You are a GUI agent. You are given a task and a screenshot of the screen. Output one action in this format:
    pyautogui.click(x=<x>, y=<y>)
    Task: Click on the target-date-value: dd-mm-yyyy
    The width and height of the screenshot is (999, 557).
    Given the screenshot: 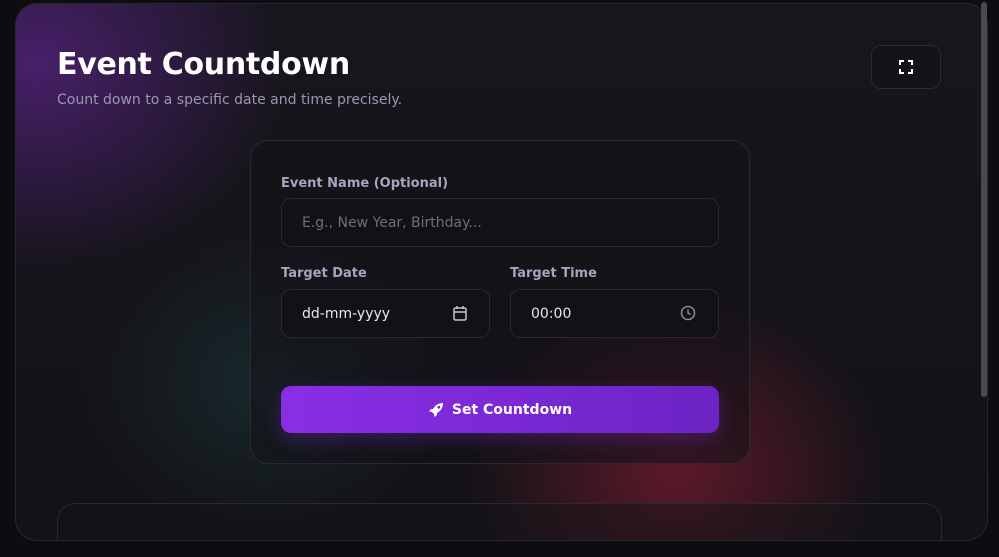 What is the action you would take?
    pyautogui.click(x=346, y=313)
    